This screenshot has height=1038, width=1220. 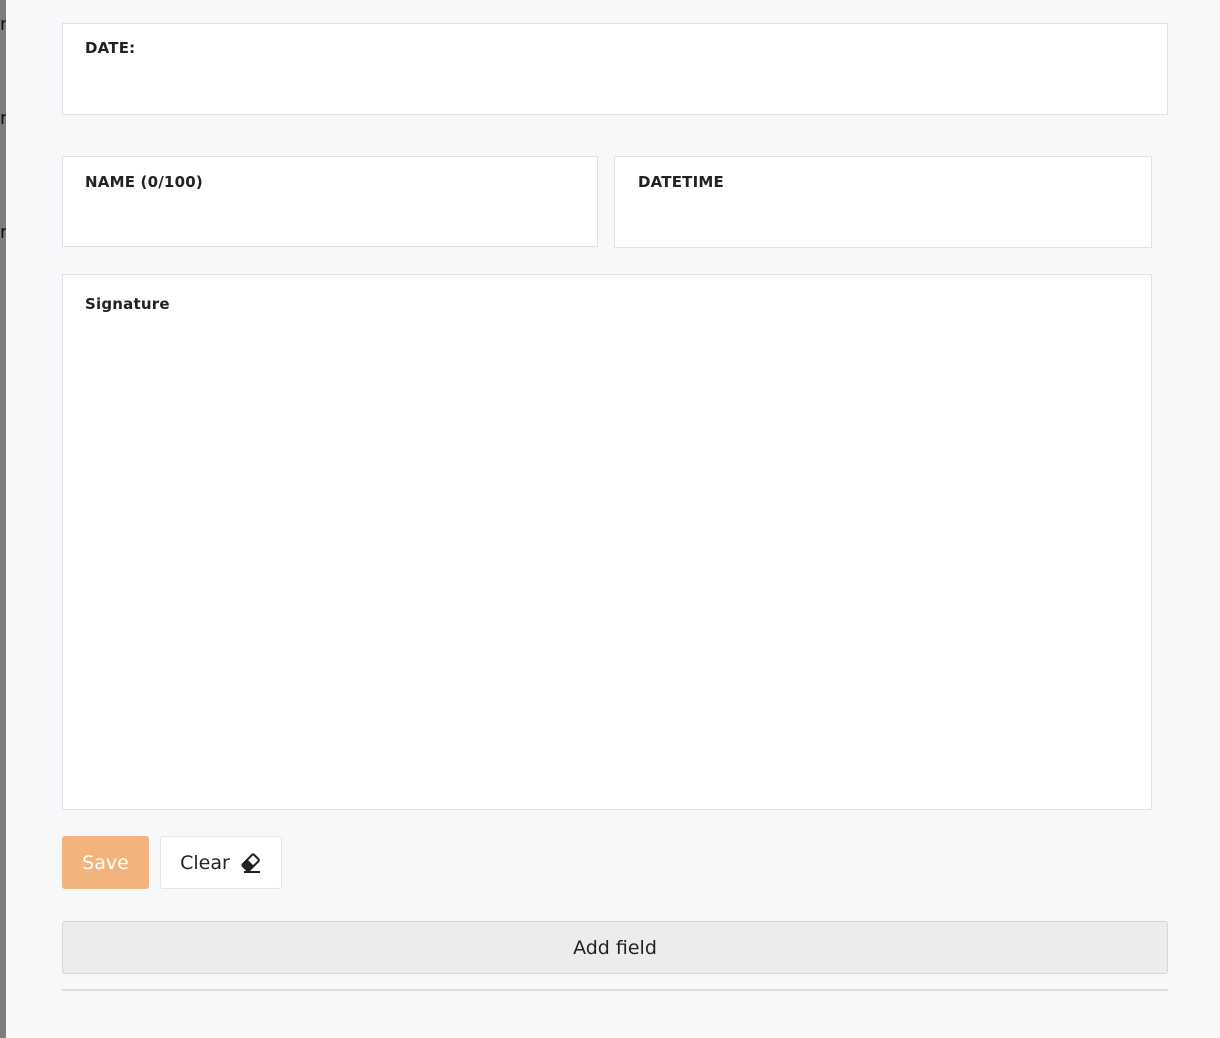 What do you see at coordinates (615, 69) in the screenshot?
I see `date-field: DATE:` at bounding box center [615, 69].